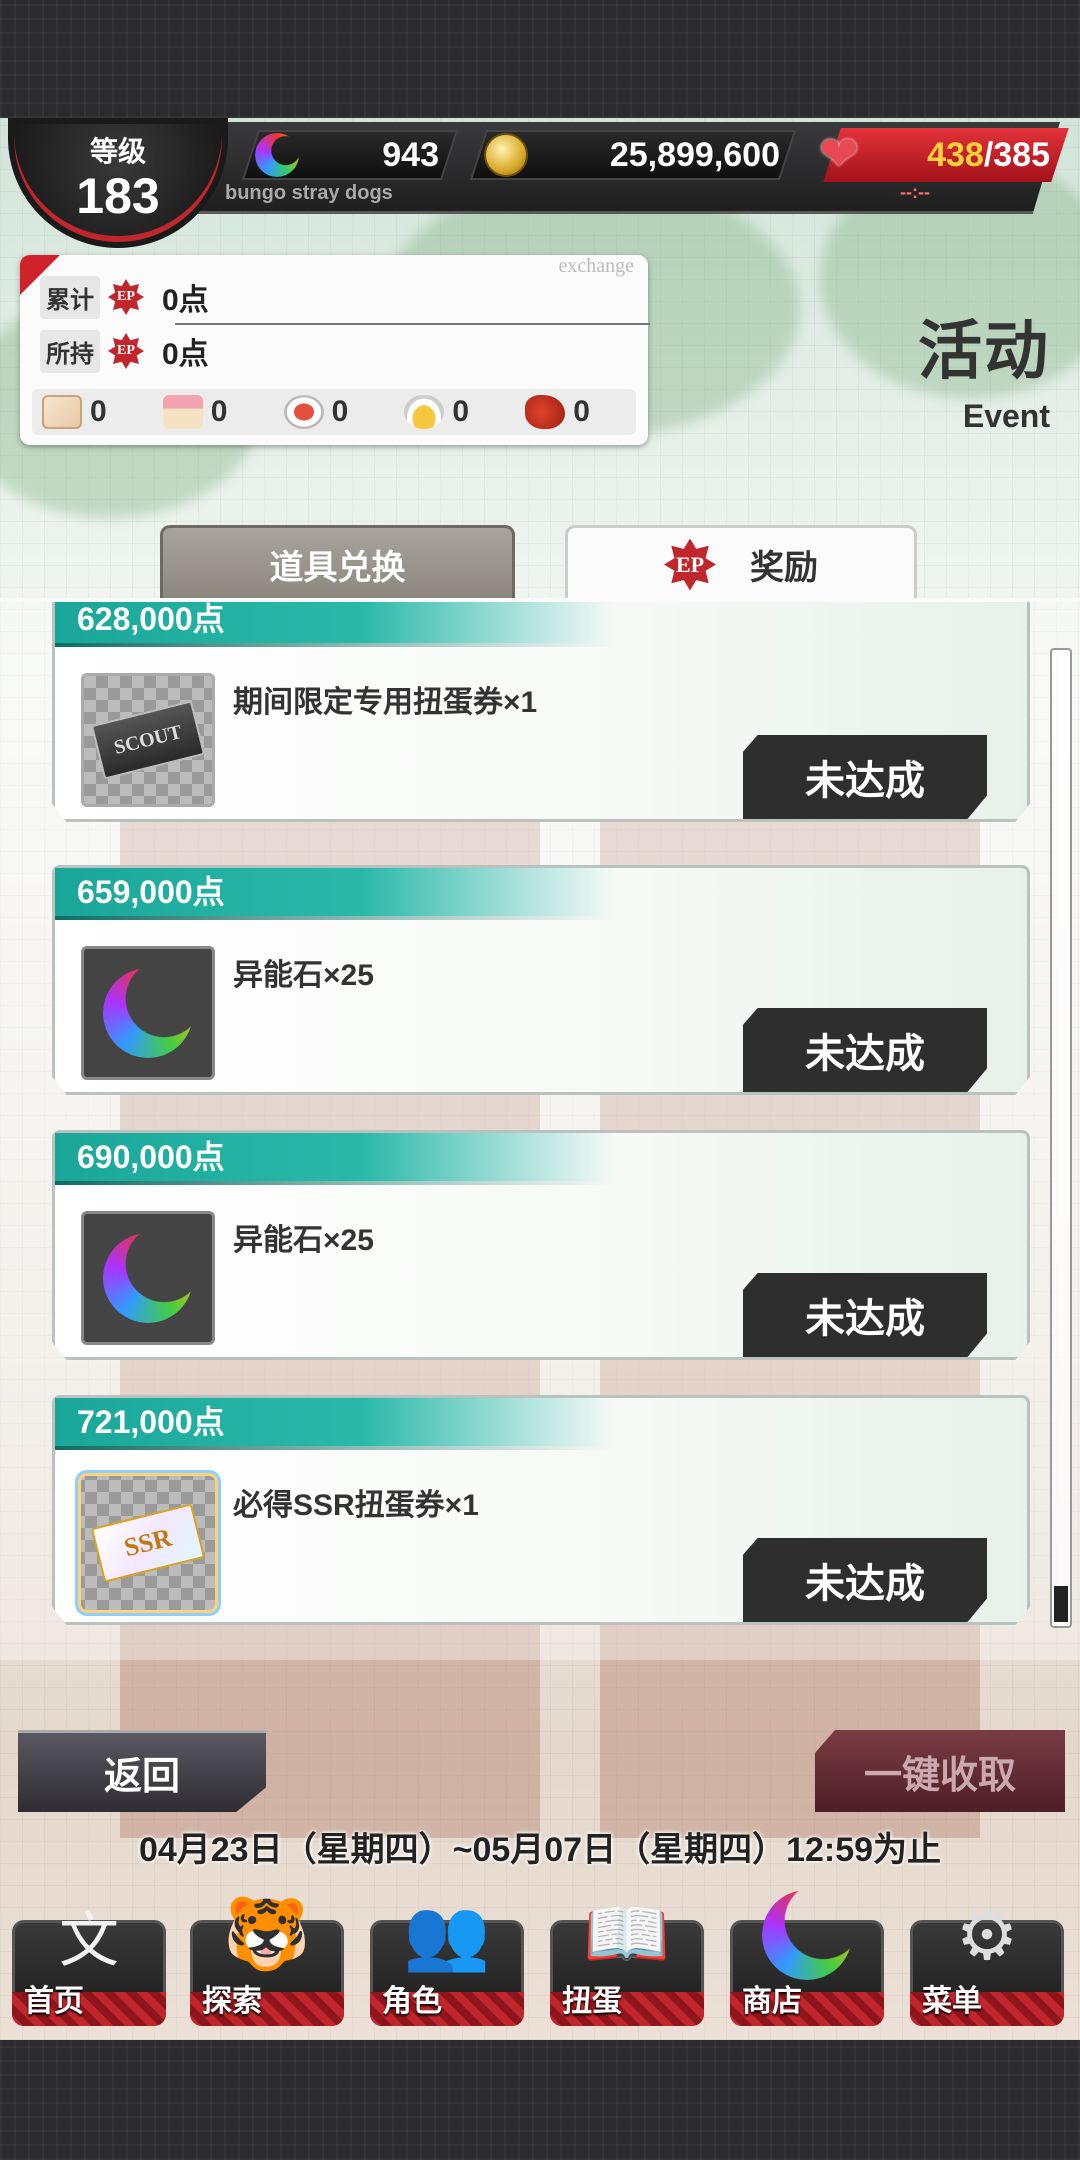 The height and width of the screenshot is (2160, 1080). I want to click on item-sushi: 0, so click(334, 412).